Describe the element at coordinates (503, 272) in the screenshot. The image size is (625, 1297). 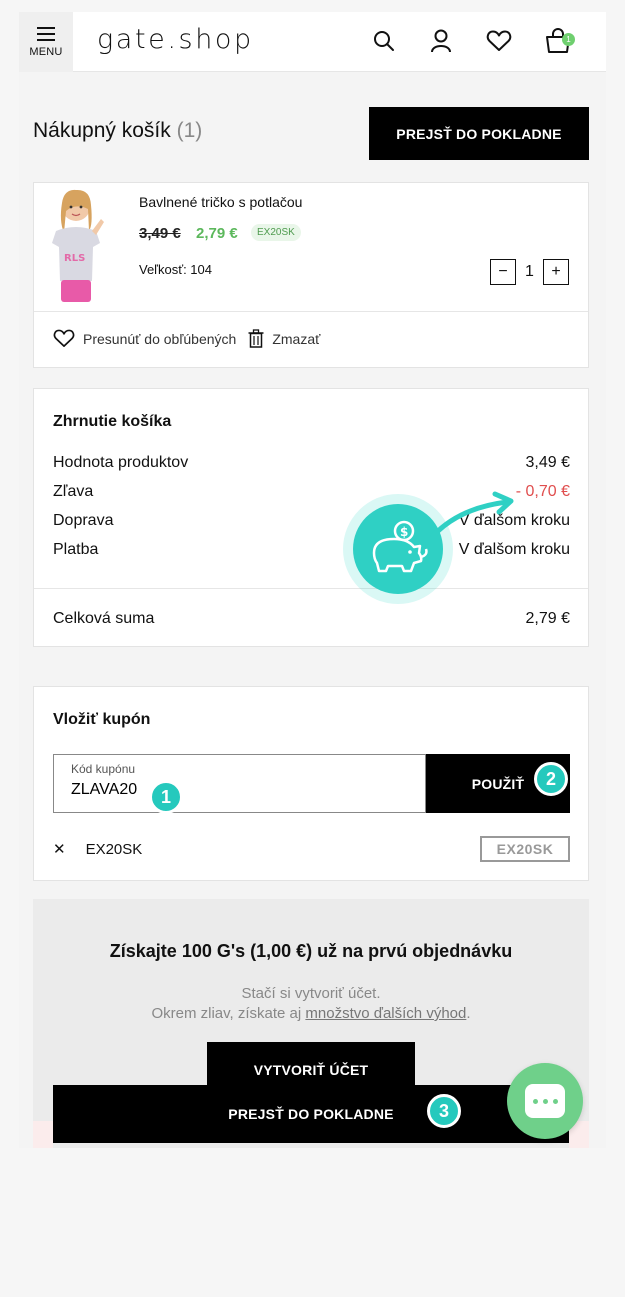
I see `decrease-quantity-button: −` at that location.